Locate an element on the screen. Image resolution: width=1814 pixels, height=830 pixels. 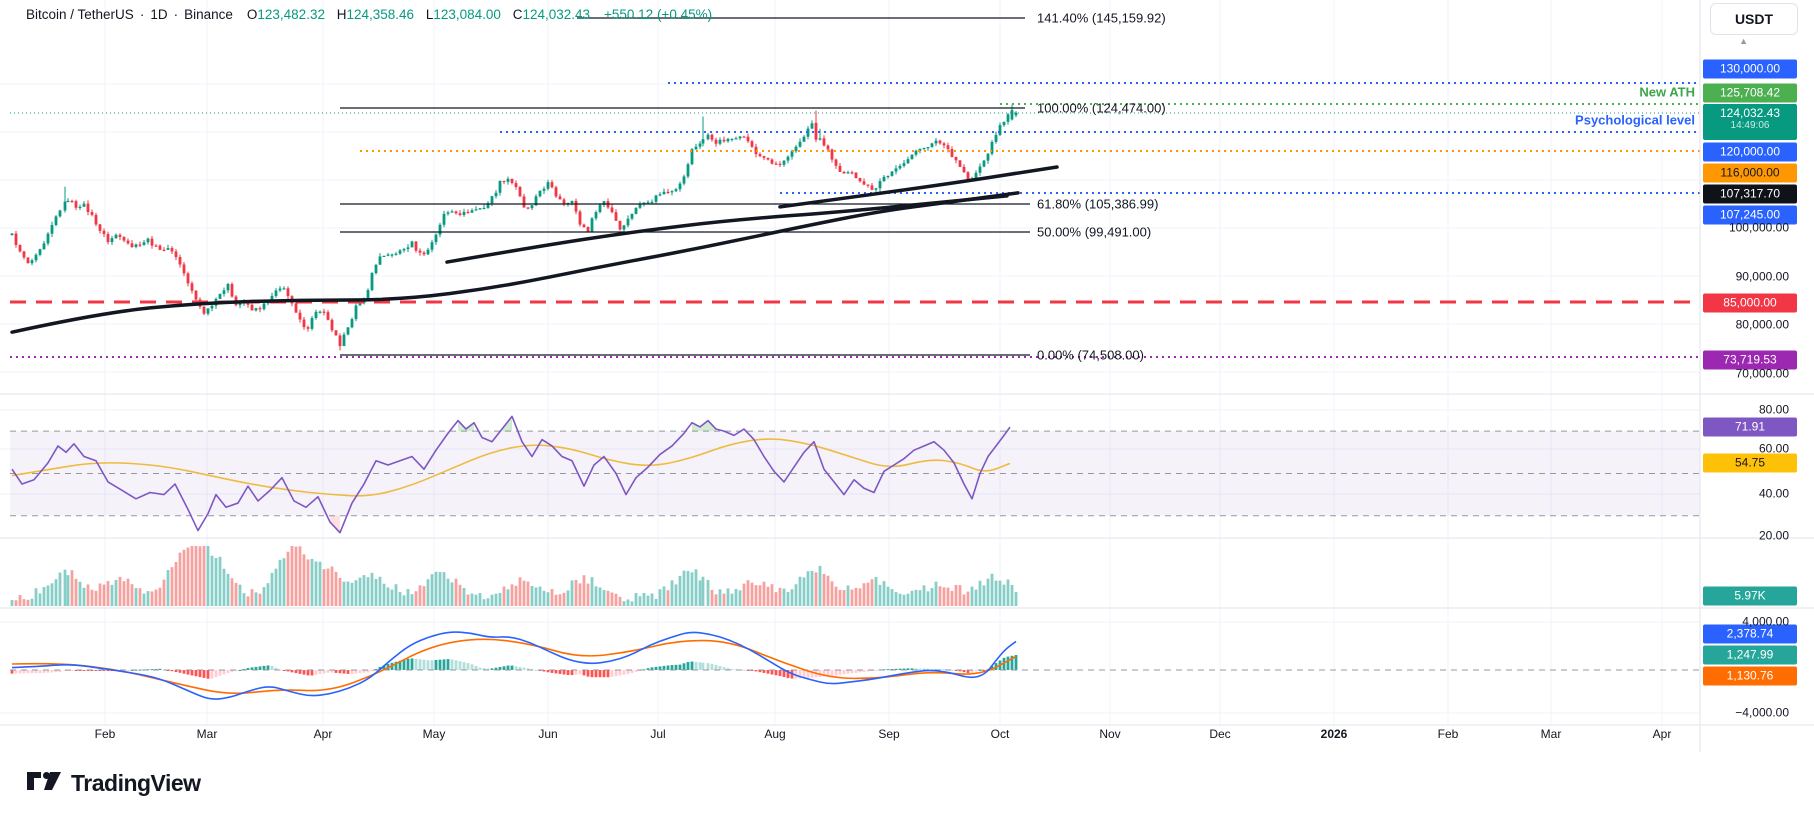
price-axis-label: 1,130.76 is located at coordinates (1750, 676).